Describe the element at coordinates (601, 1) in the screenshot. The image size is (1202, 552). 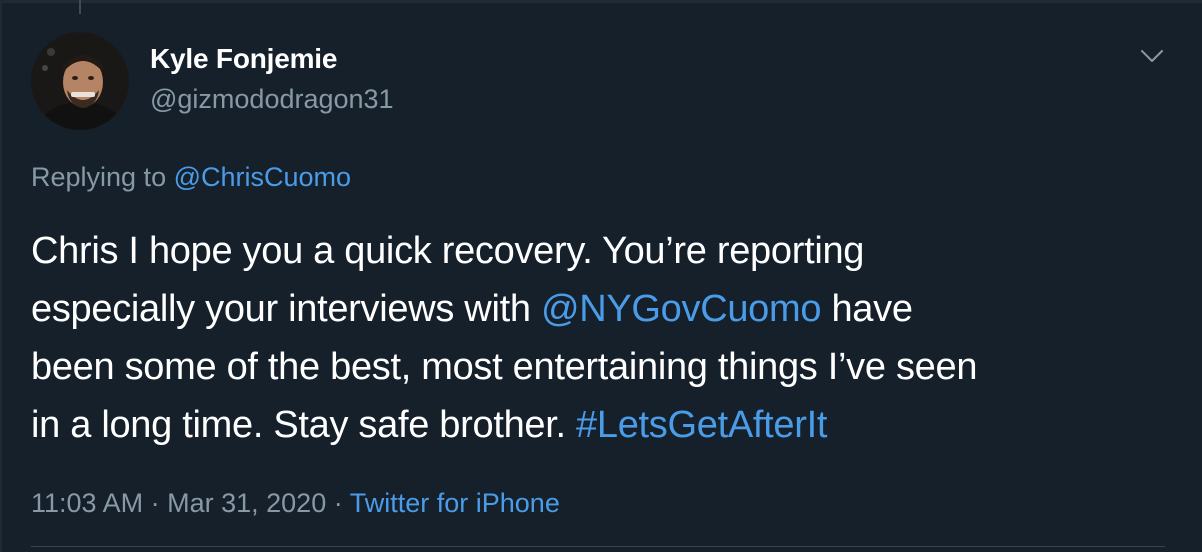
I see `top-edge` at that location.